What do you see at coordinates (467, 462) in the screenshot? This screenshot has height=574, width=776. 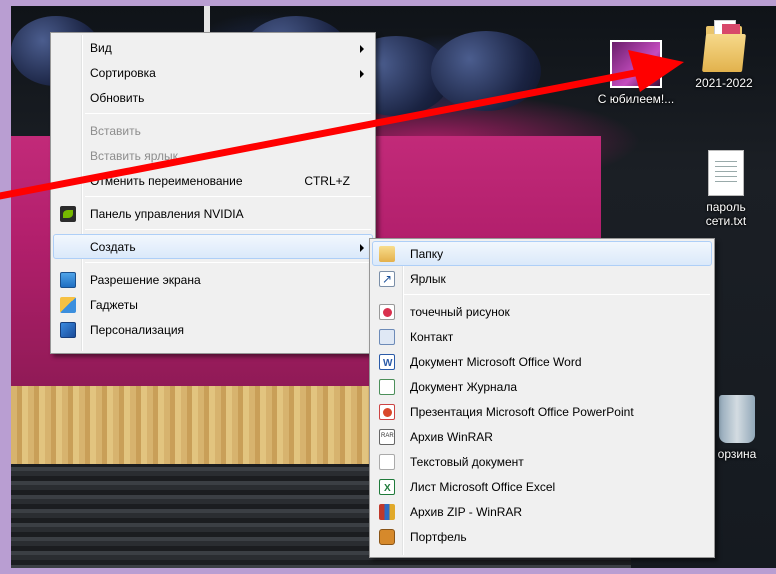 I see `menu-item-label: Текстовый документ` at bounding box center [467, 462].